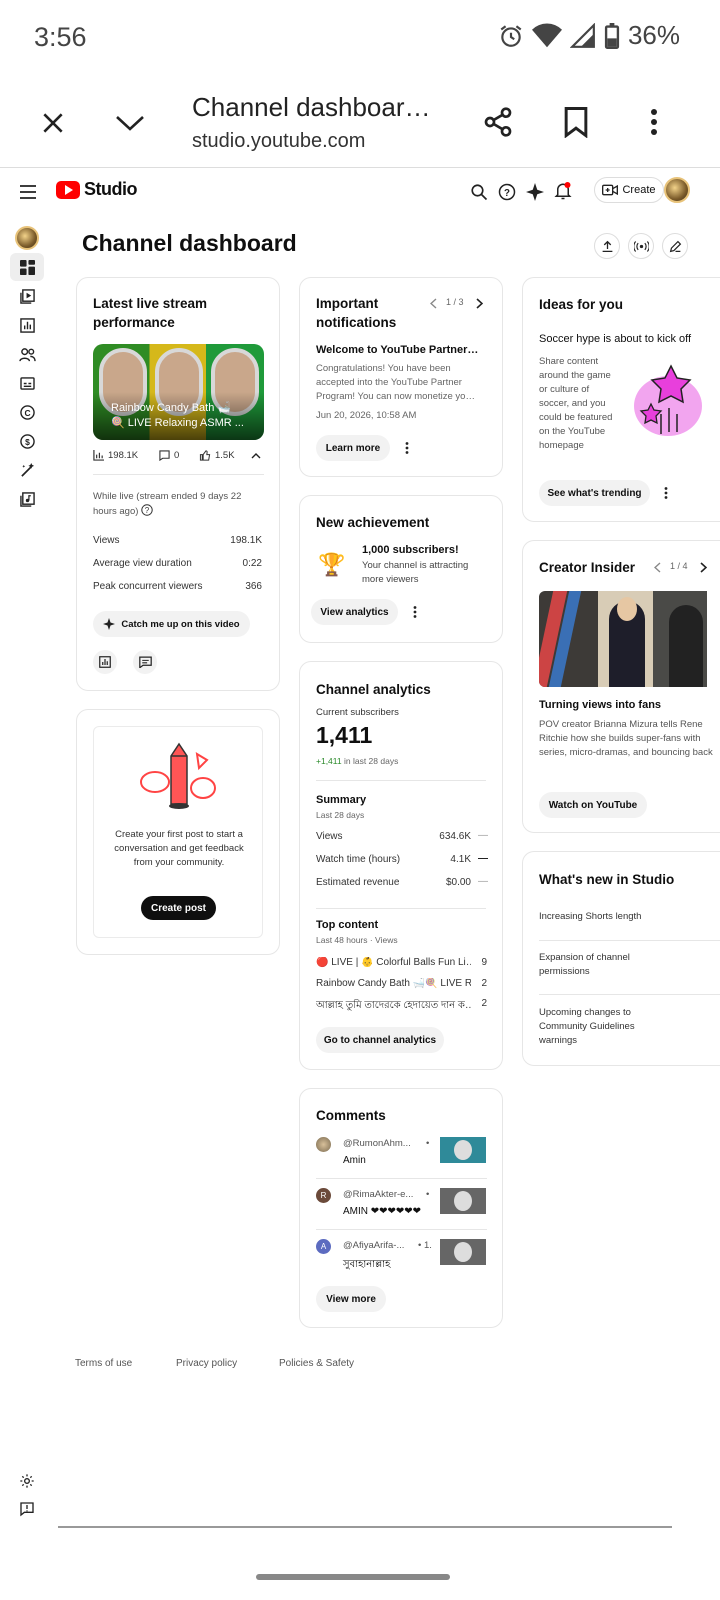  I want to click on comment-item: @RumonAhm... • Amin, so click(401, 1157).